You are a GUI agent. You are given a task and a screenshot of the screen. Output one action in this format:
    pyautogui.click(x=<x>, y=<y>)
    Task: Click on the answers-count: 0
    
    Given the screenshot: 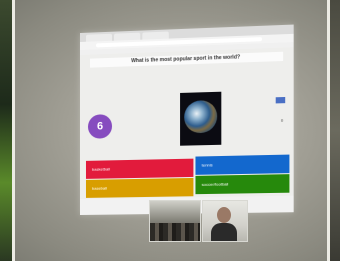 What is the action you would take?
    pyautogui.click(x=282, y=120)
    